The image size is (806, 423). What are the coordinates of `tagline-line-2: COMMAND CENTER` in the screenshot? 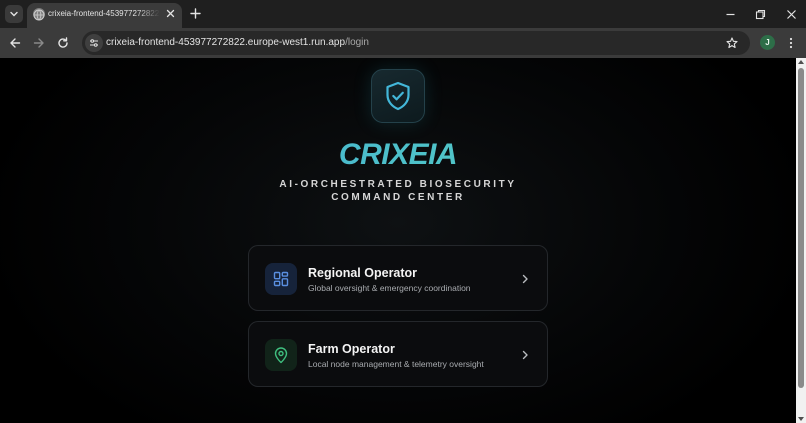 It's located at (398, 197).